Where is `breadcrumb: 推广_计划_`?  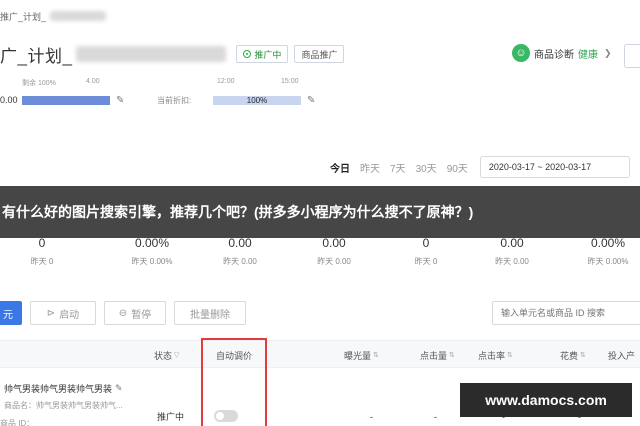
breadcrumb: 推广_计划_ is located at coordinates (53, 16).